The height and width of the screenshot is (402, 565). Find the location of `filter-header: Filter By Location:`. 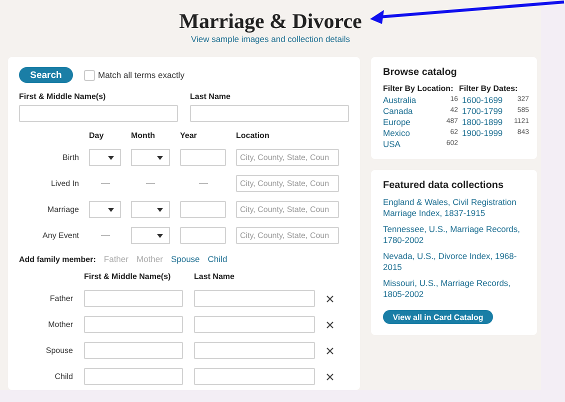

filter-header: Filter By Location: is located at coordinates (418, 89).